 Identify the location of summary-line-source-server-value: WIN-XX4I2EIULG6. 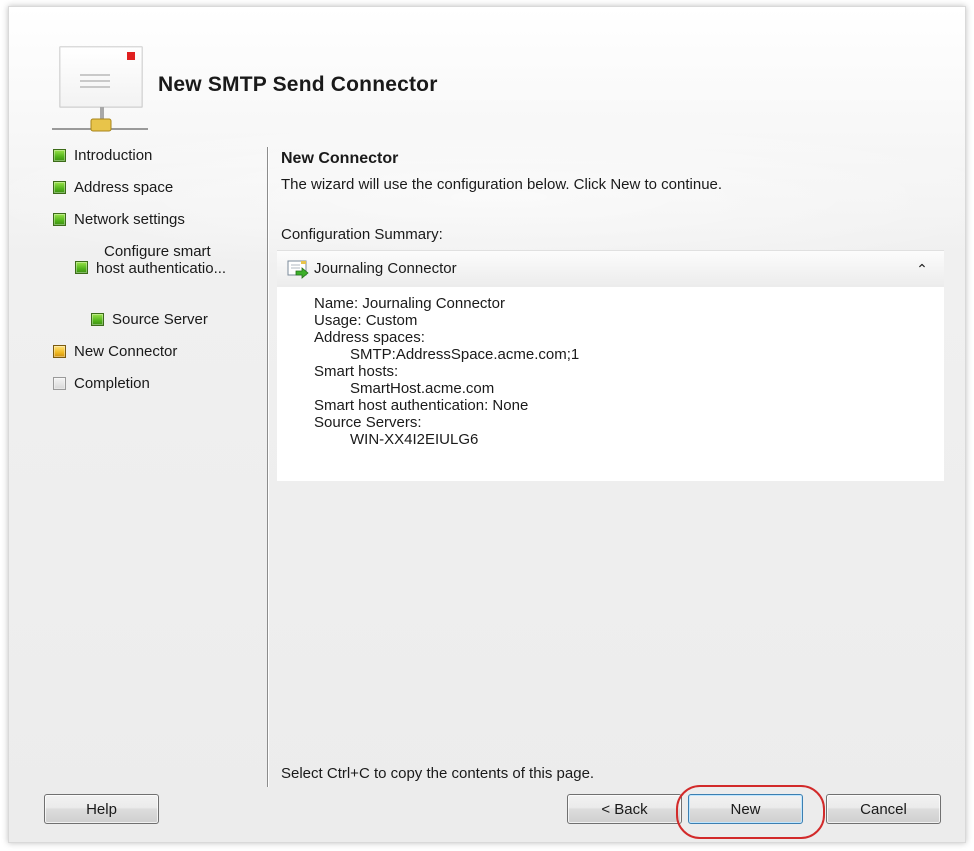
(414, 439).